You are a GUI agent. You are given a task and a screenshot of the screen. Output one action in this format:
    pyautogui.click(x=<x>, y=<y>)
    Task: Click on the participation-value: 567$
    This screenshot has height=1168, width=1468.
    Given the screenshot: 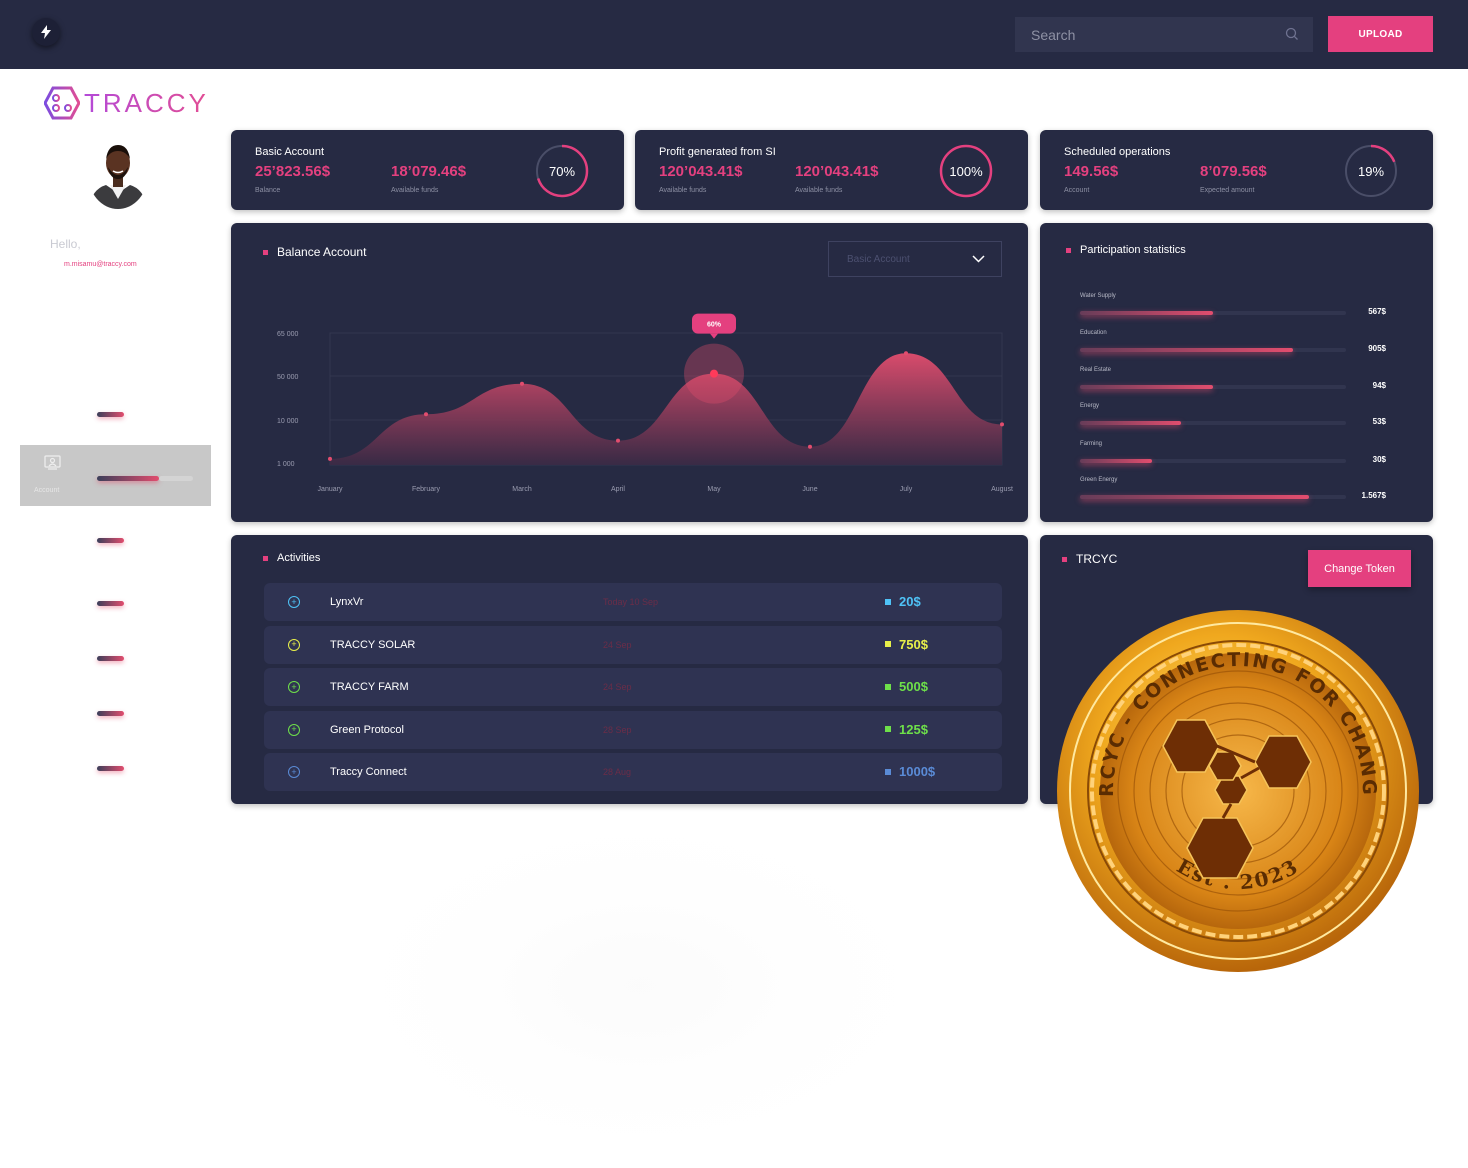 What is the action you would take?
    pyautogui.click(x=1377, y=311)
    